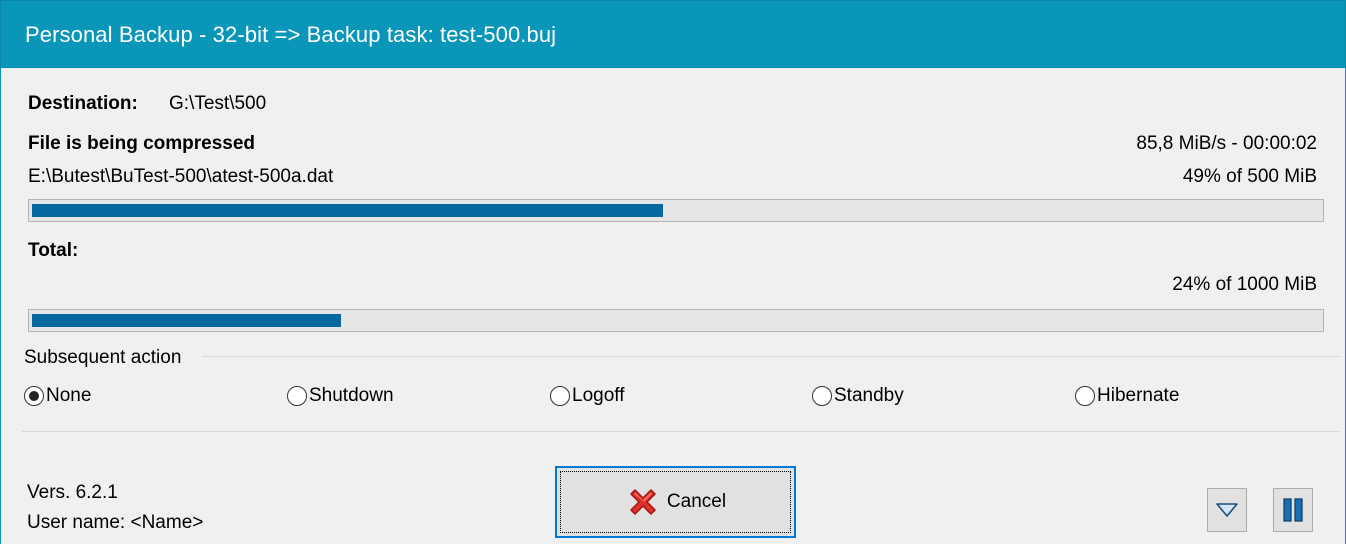 The height and width of the screenshot is (544, 1346). Describe the element at coordinates (1138, 395) in the screenshot. I see `radio-label: Hibernate` at that location.